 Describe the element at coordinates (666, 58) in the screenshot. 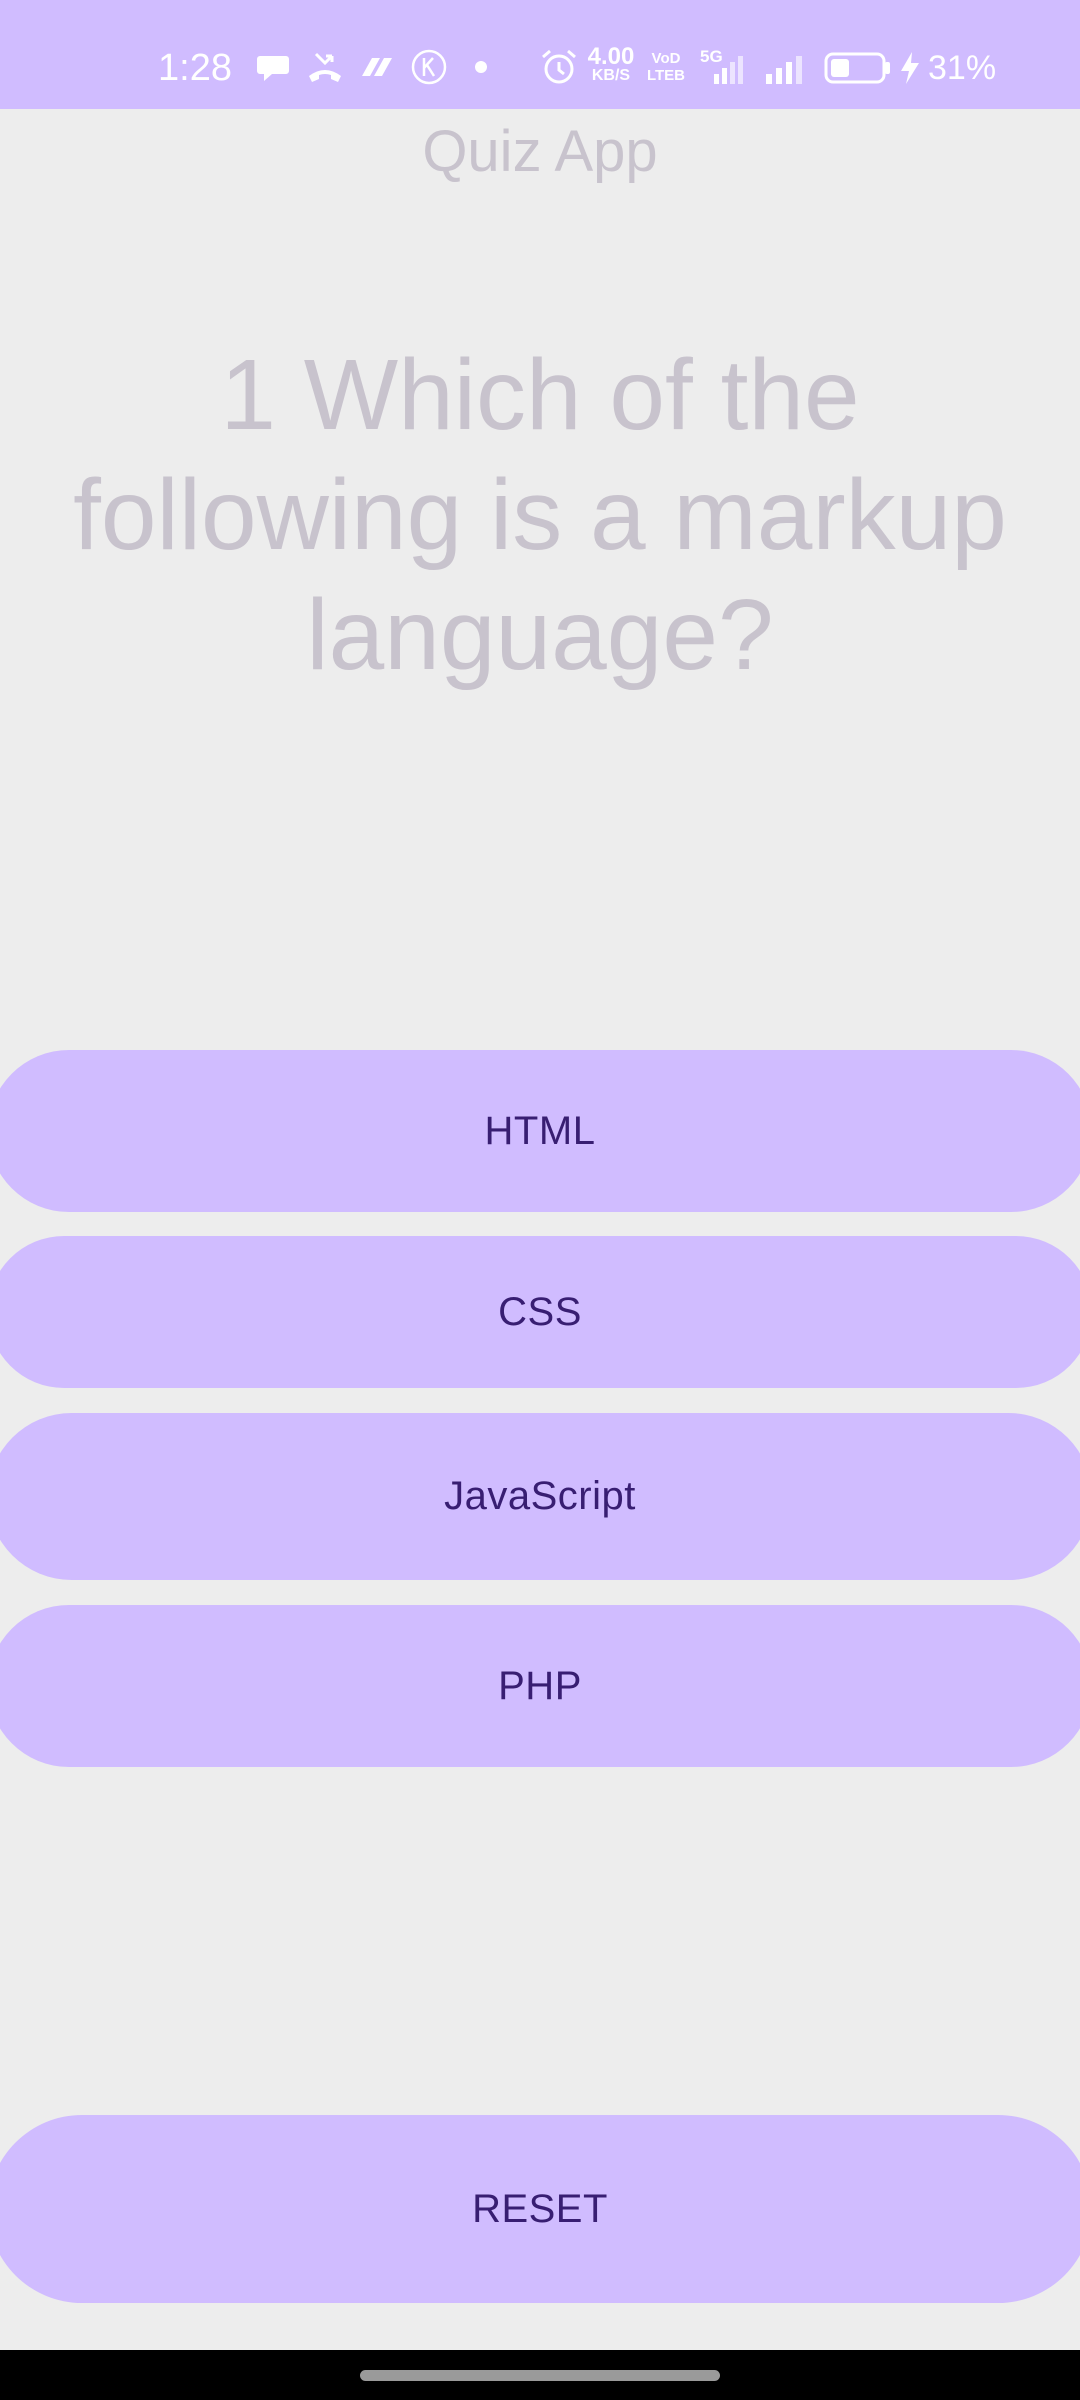

I see `volte-top: VoD` at that location.